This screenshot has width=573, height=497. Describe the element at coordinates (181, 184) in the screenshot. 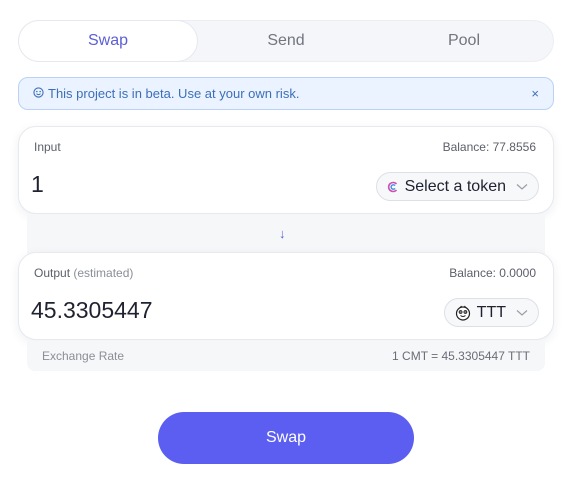

I see `input-amount-field` at that location.